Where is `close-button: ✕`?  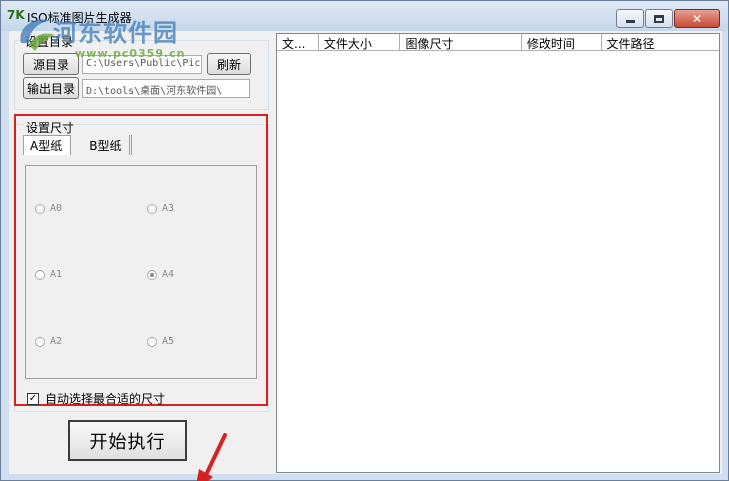 close-button: ✕ is located at coordinates (697, 18).